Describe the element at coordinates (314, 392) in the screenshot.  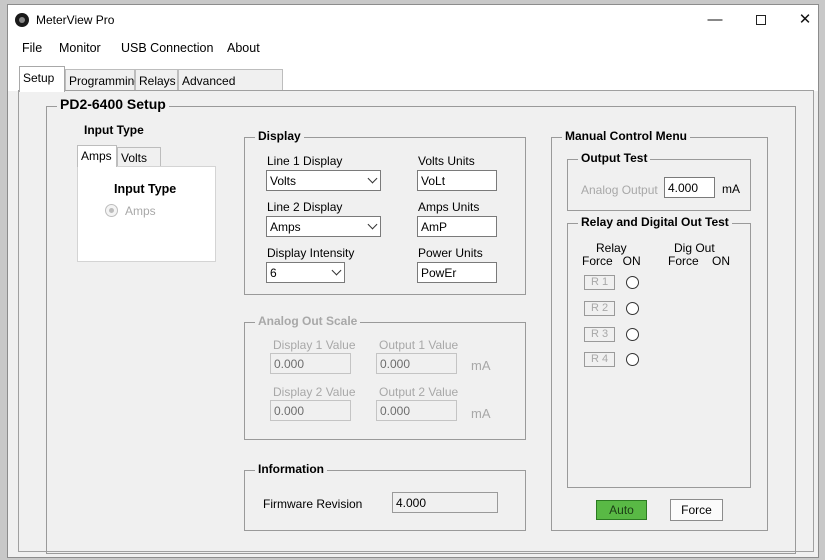
I see `display2-value-label: Display 2 Value` at that location.